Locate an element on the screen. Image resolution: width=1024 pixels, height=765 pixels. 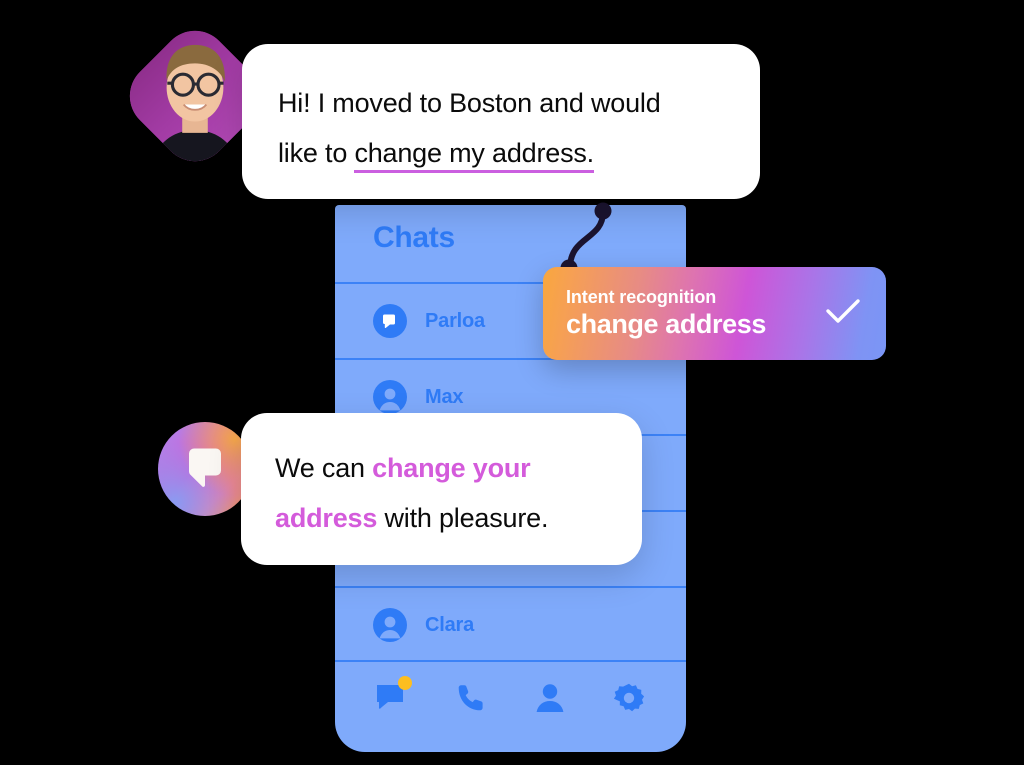
gear-icon is located at coordinates (628, 697).